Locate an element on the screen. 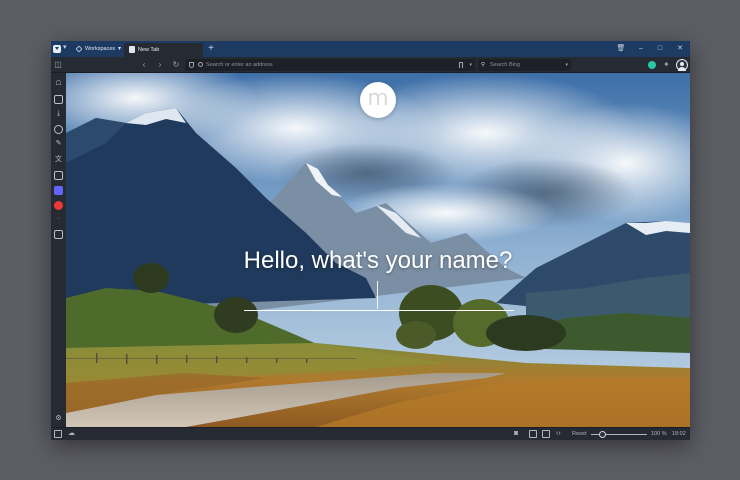  reload-icon: ↻ is located at coordinates (176, 65).